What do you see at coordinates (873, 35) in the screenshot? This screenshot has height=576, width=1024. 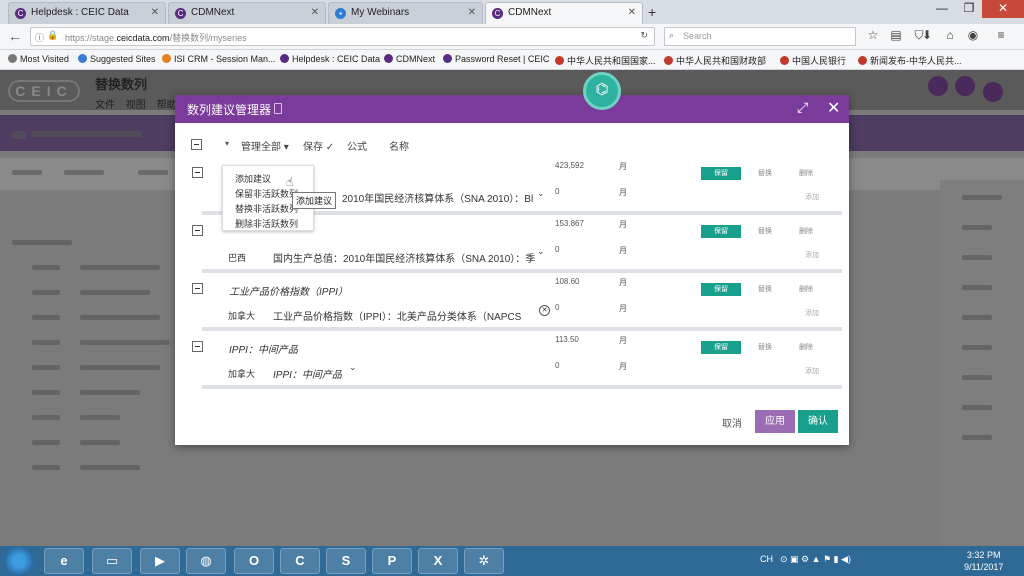 I see `star-icon: ☆` at bounding box center [873, 35].